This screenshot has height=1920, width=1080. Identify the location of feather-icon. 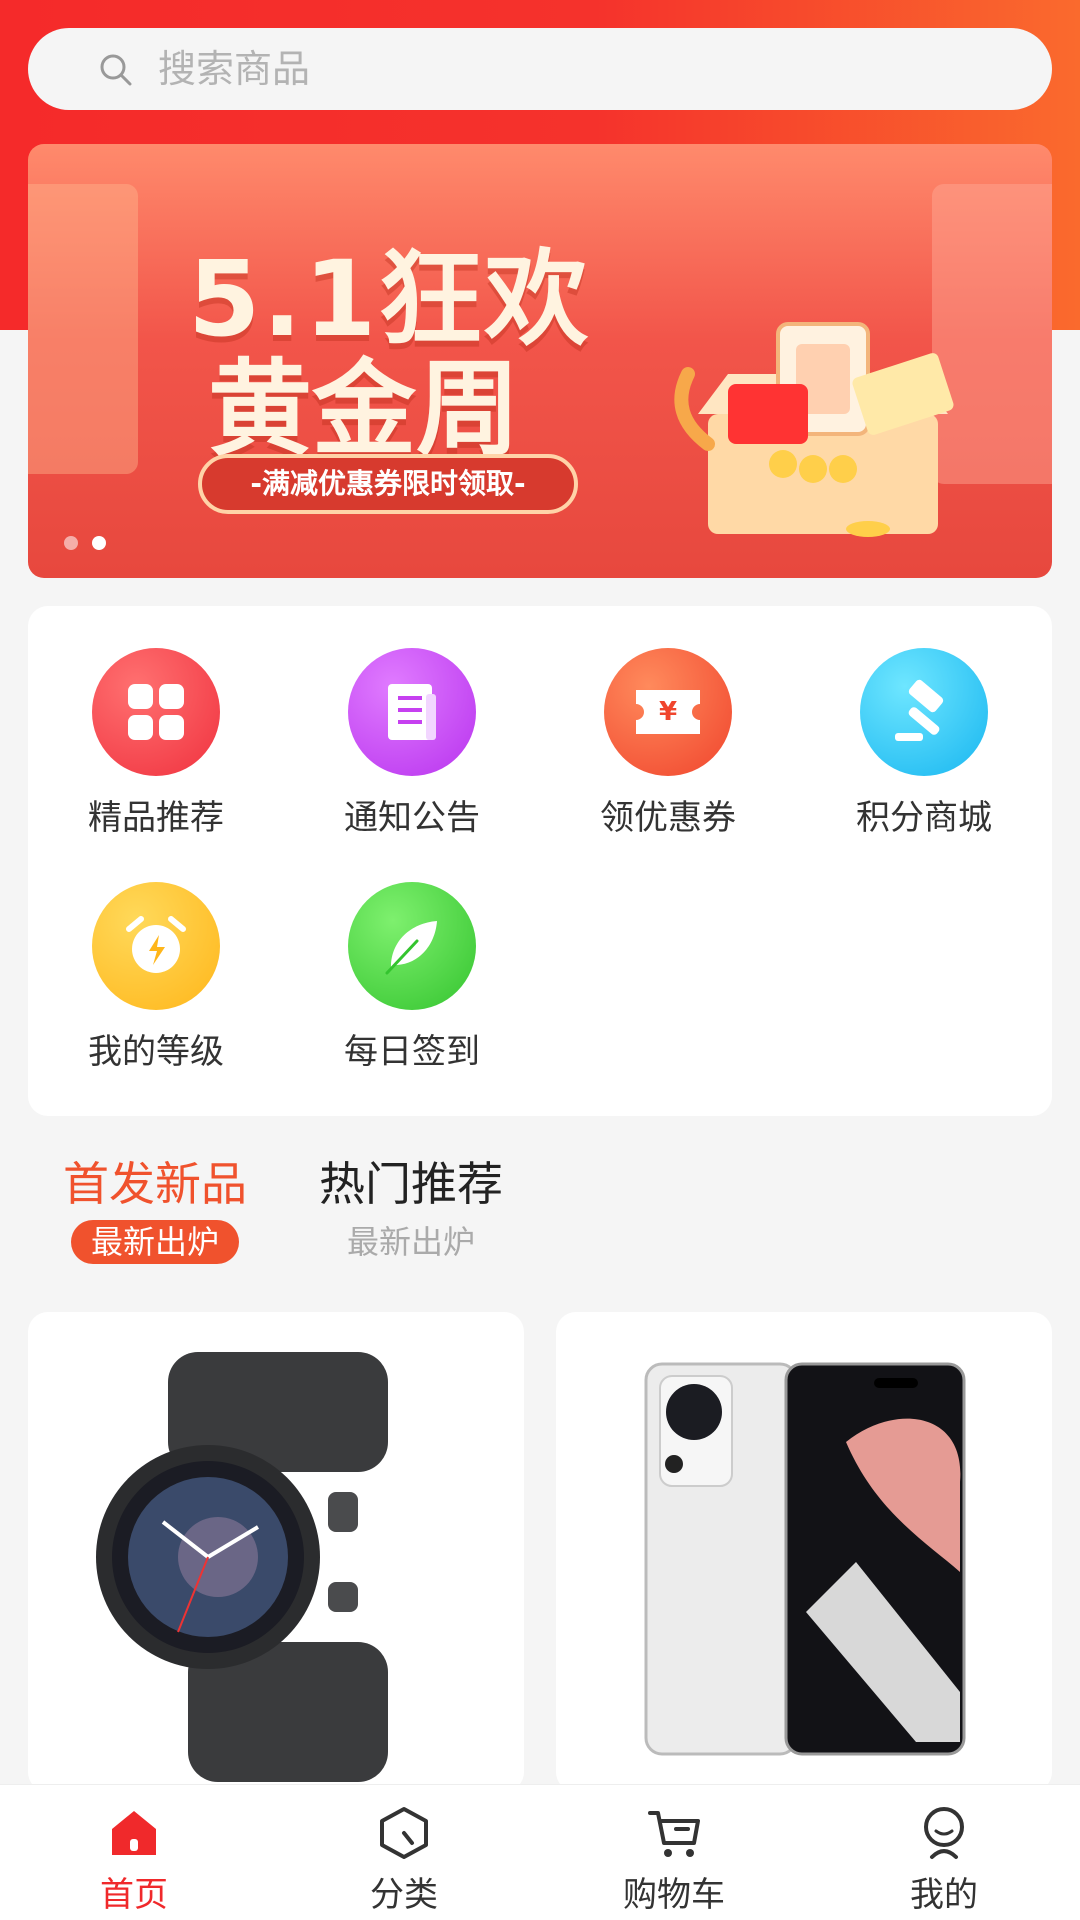
(412, 946).